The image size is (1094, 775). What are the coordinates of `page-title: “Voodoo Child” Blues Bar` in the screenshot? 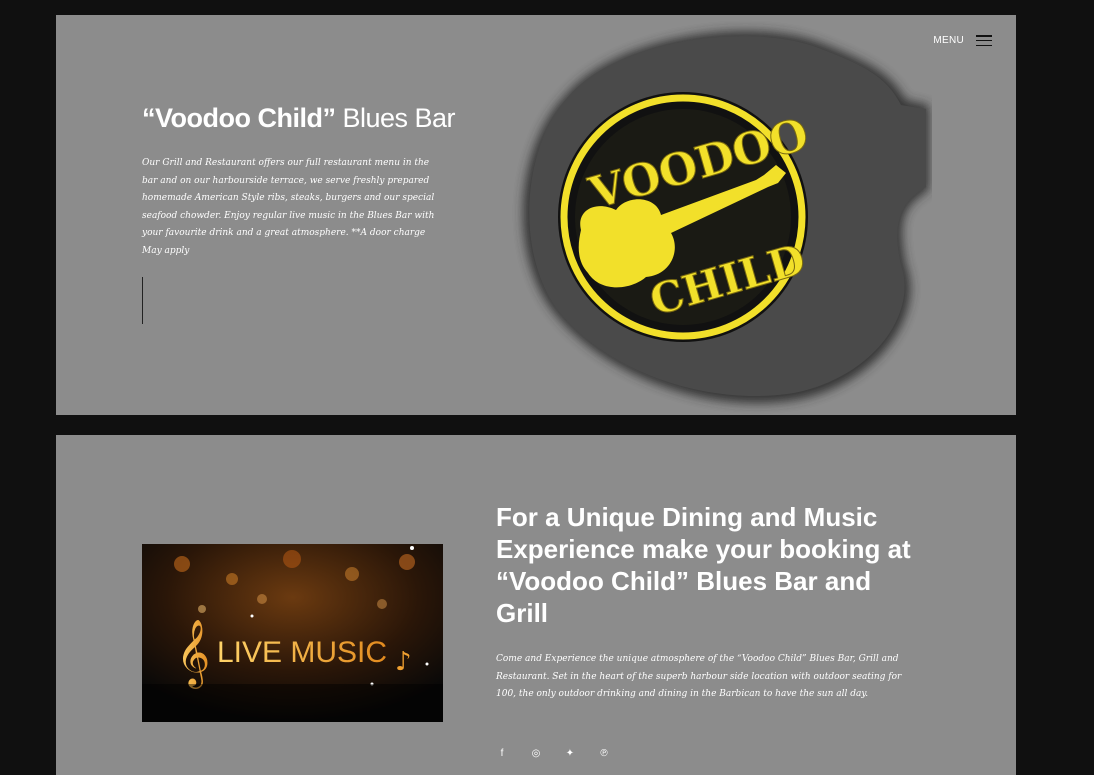 It's located at (299, 118).